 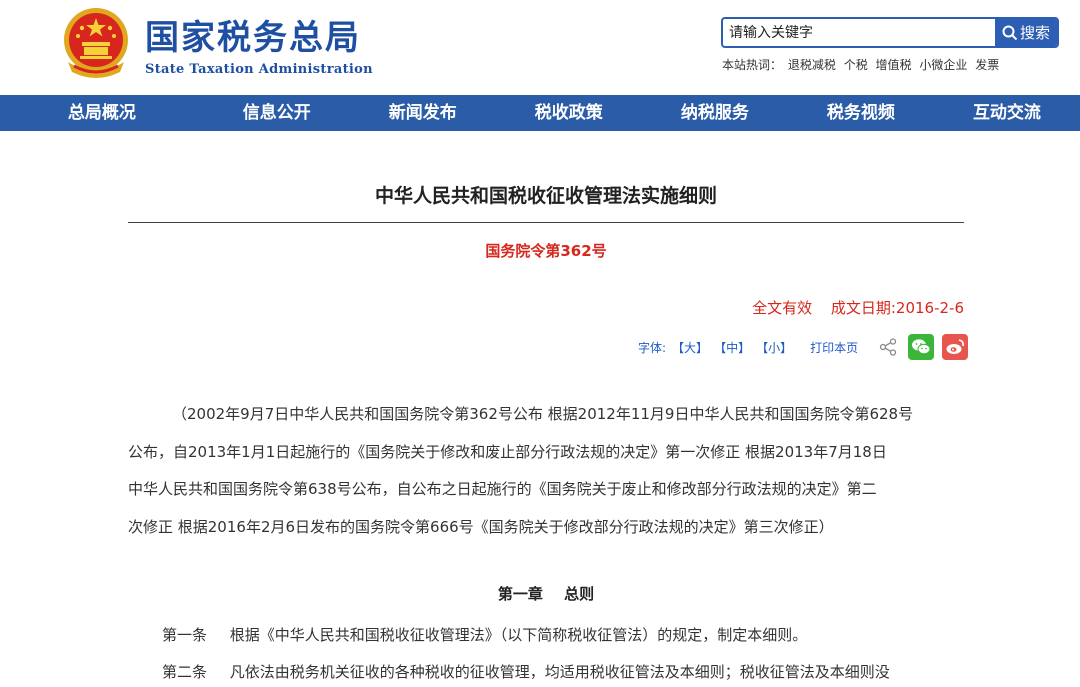 I want to click on hotwords-bar: 本站热词： 退税减税 个税 增值税 小微企业 发票, so click(x=862, y=64).